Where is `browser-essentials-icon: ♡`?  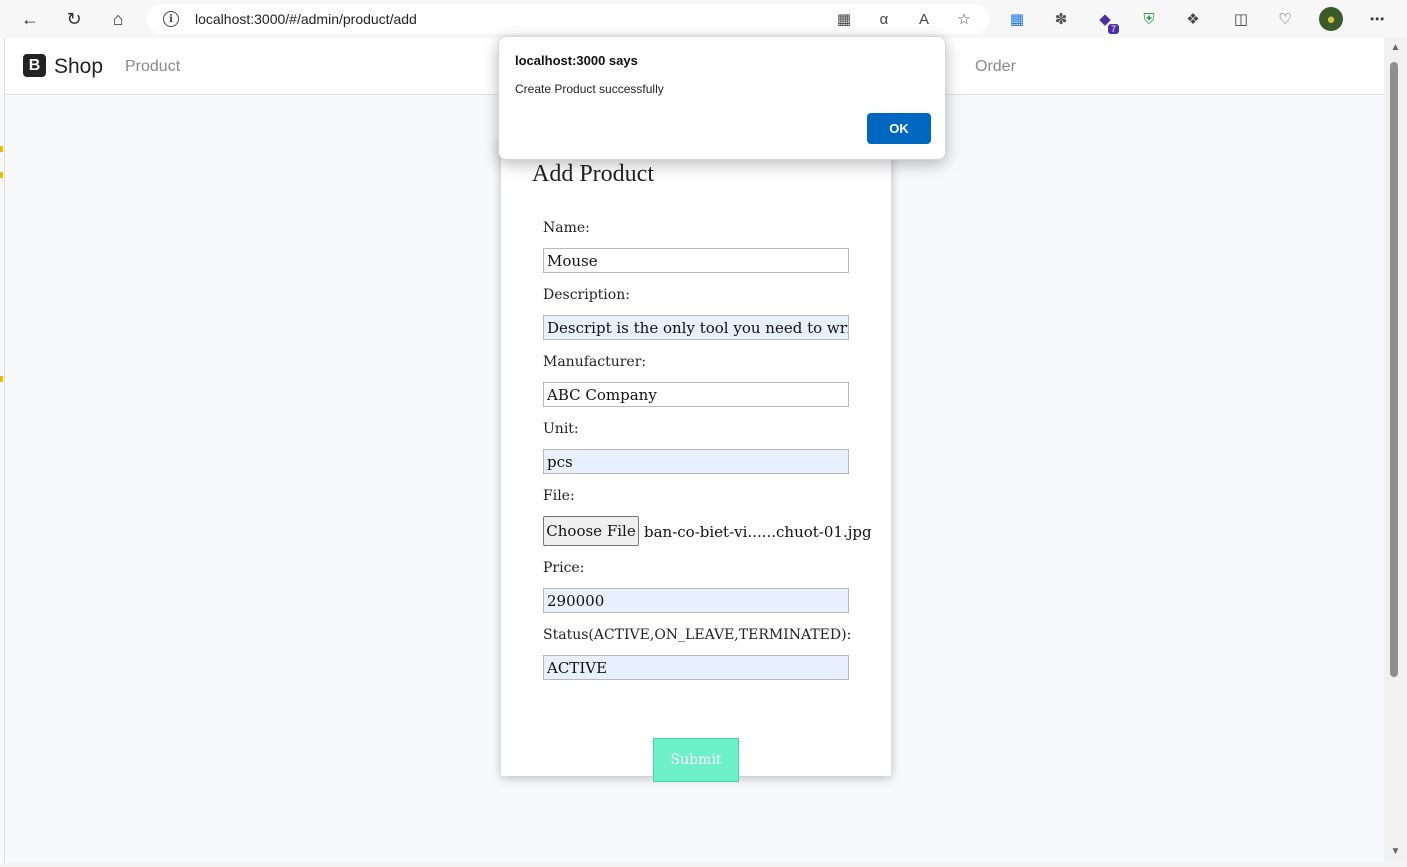 browser-essentials-icon: ♡ is located at coordinates (1285, 19).